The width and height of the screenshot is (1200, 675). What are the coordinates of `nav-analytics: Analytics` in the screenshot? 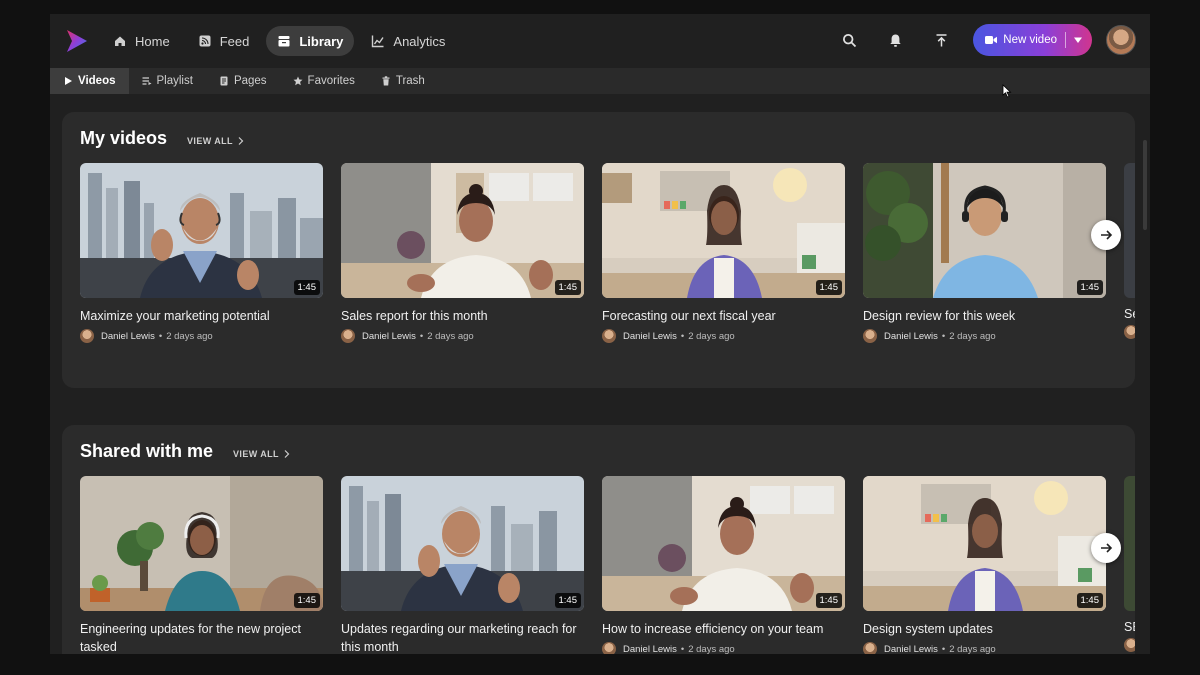 It's located at (408, 41).